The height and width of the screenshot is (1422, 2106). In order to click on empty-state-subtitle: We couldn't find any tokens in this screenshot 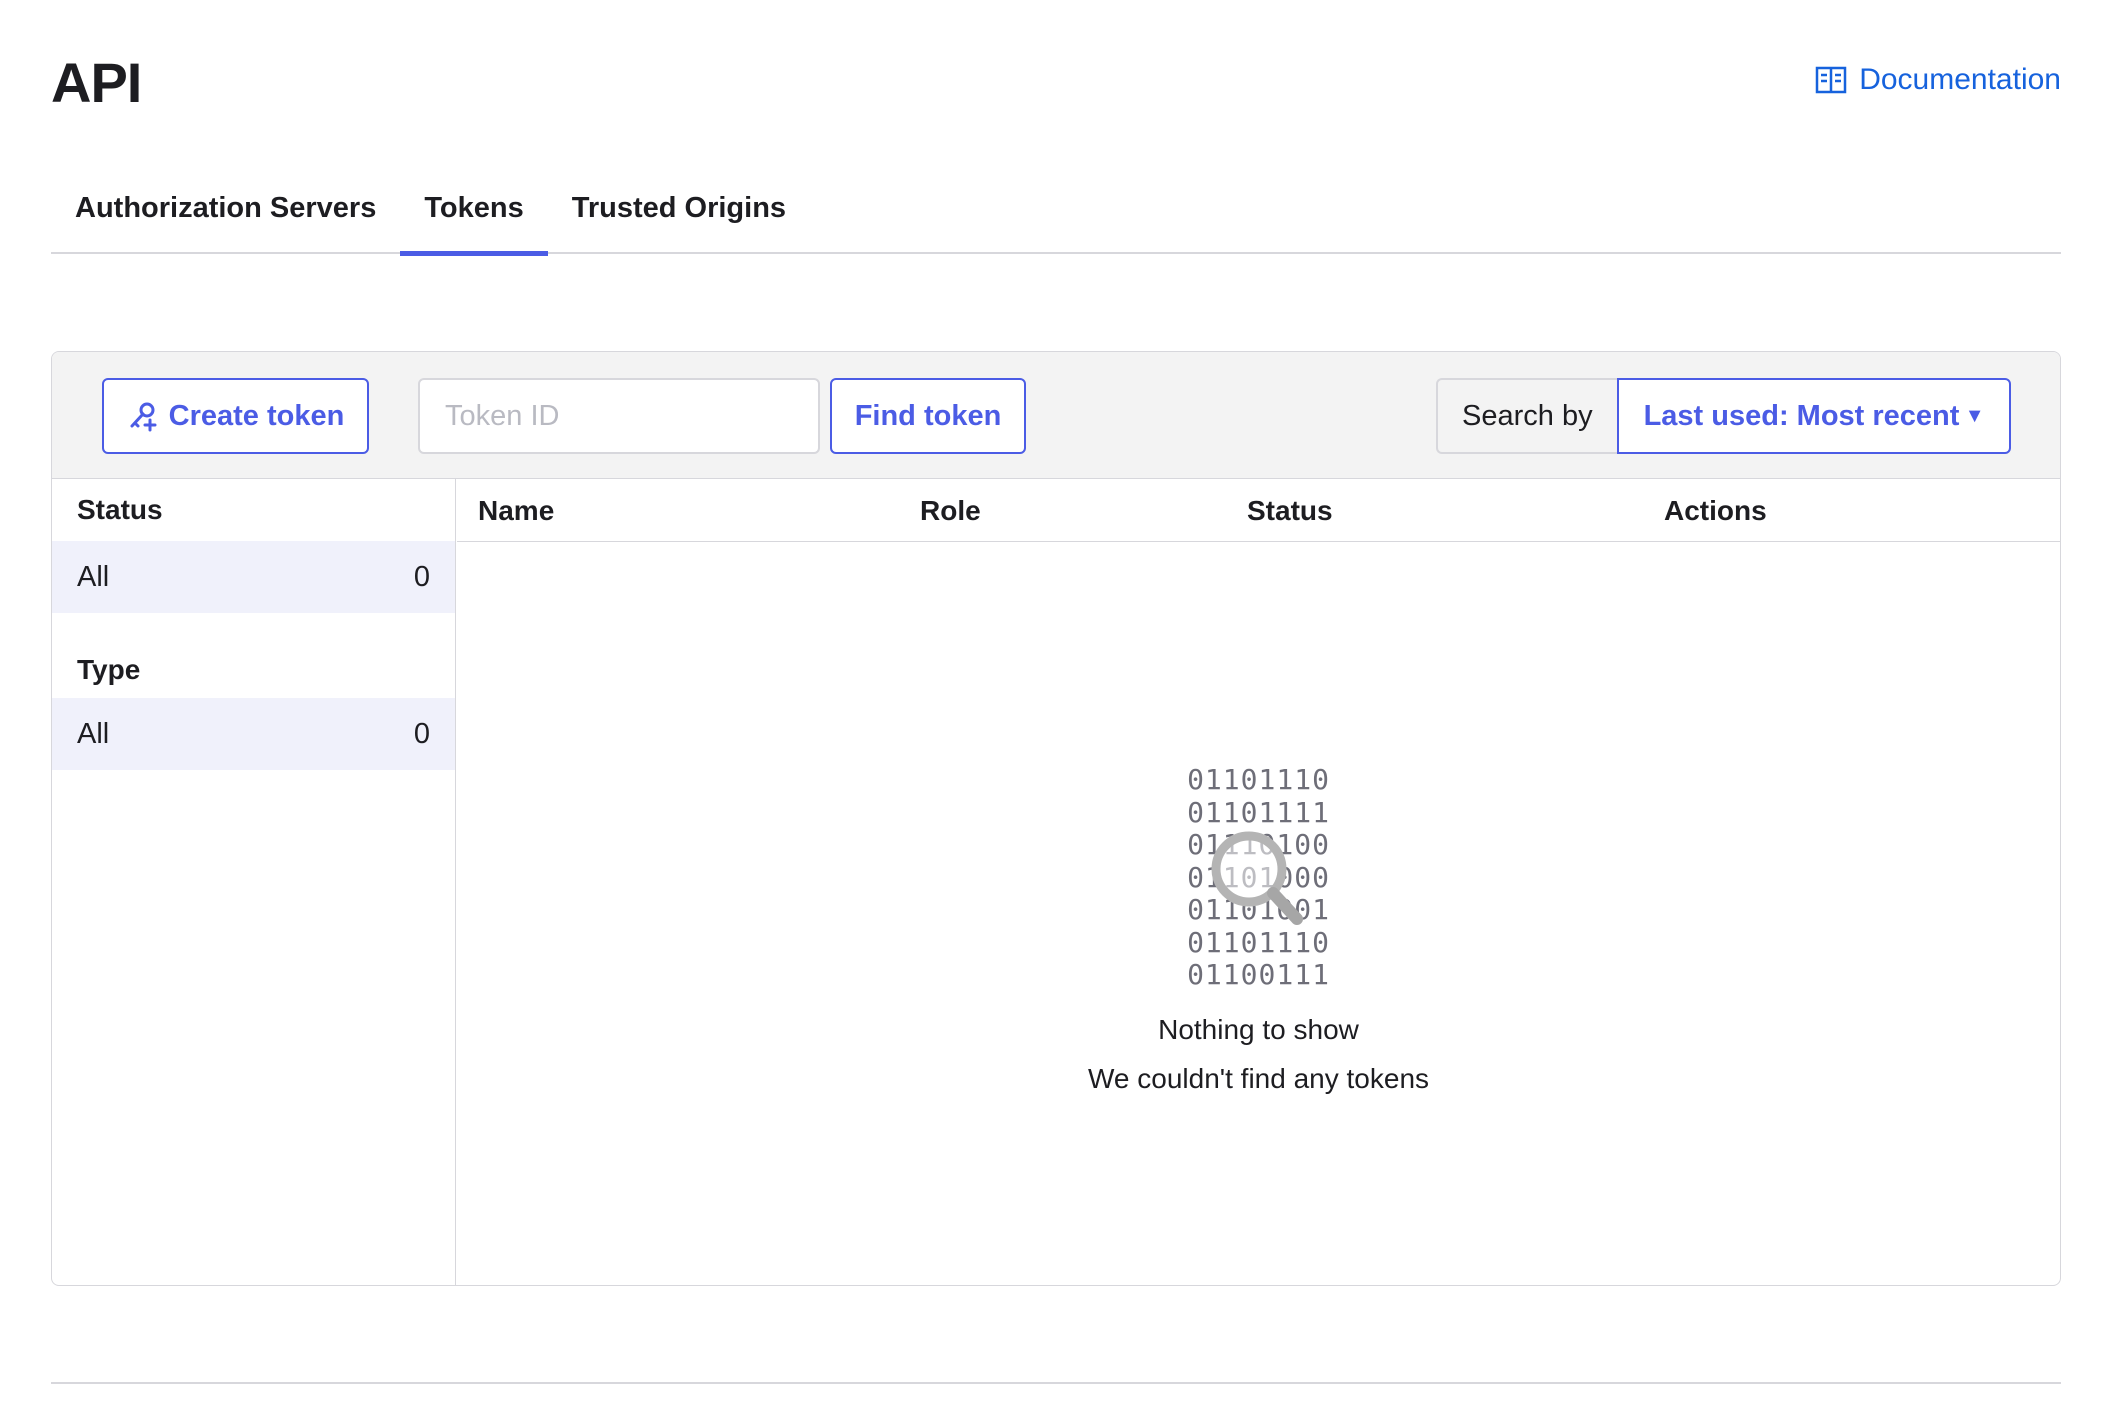, I will do `click(1258, 1078)`.